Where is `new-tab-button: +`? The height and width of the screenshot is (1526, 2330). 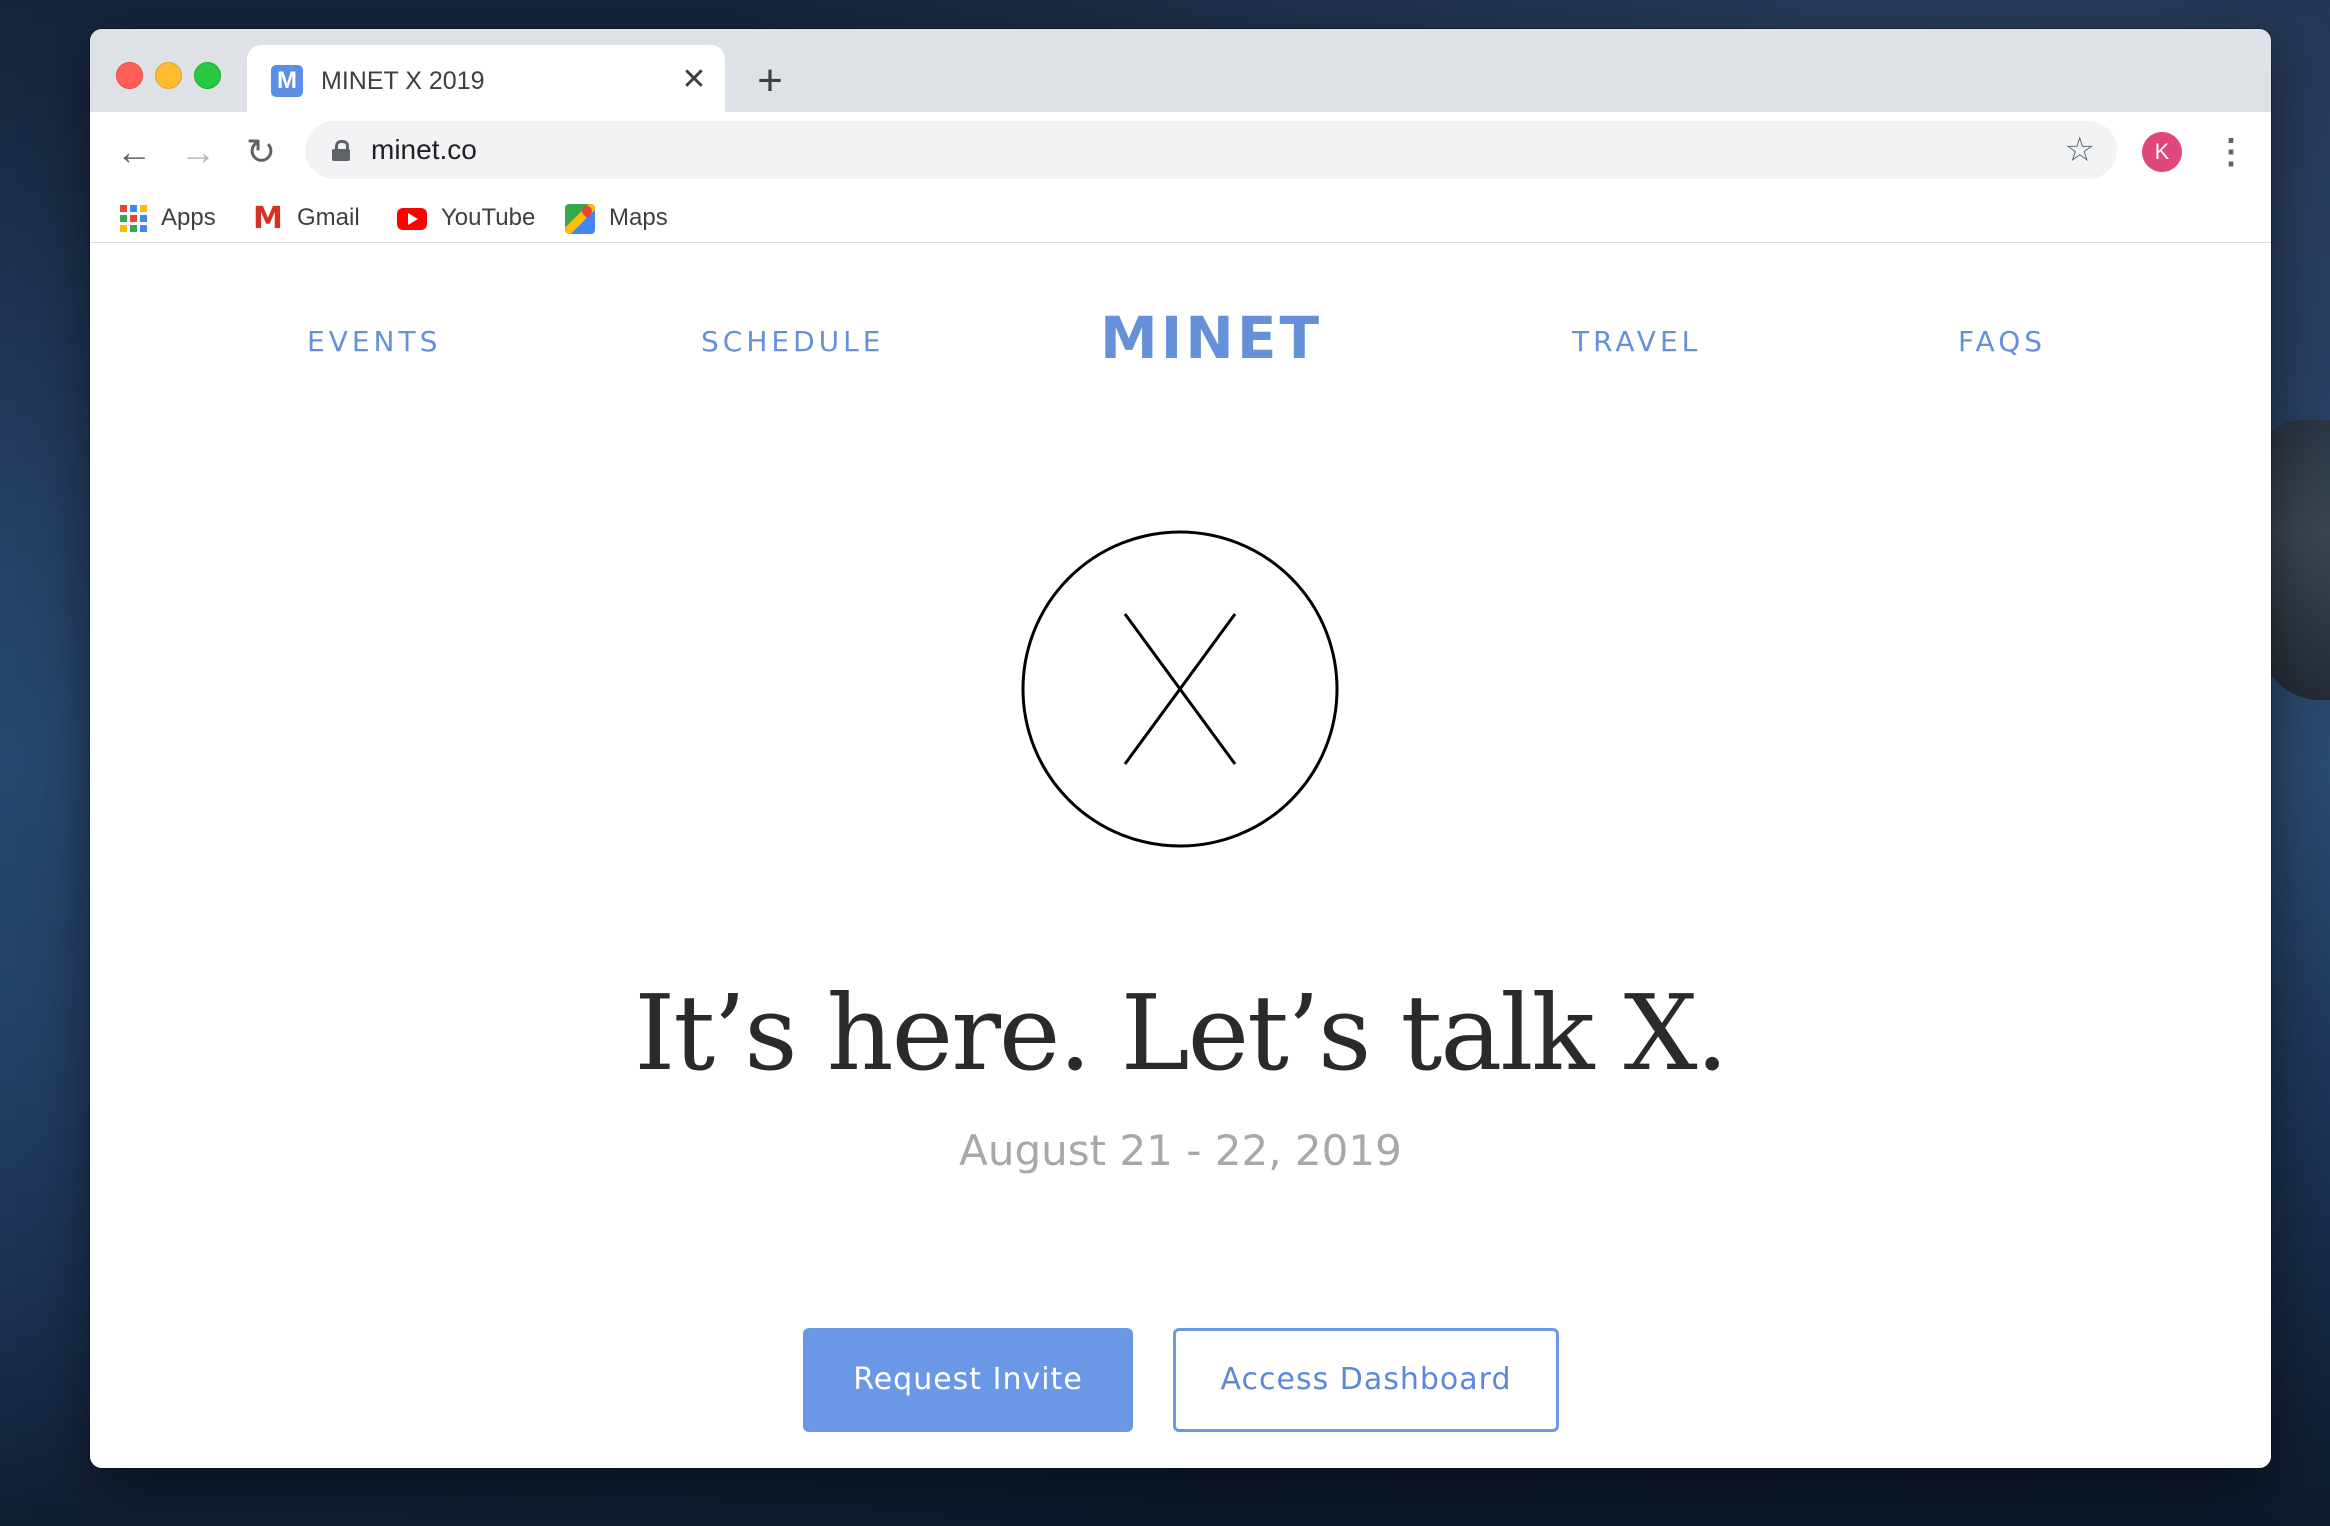 new-tab-button: + is located at coordinates (770, 81).